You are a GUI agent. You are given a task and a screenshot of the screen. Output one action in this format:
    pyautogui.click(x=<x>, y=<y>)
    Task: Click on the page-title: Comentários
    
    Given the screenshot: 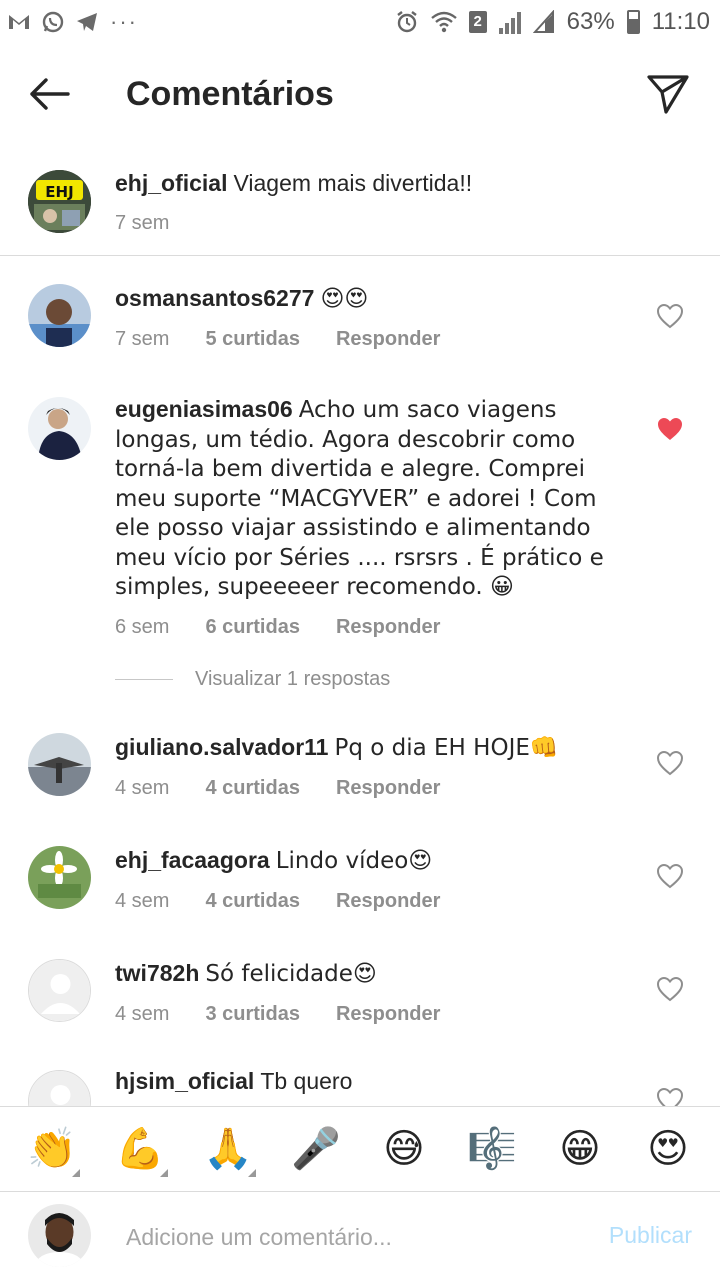 What is the action you would take?
    pyautogui.click(x=230, y=93)
    